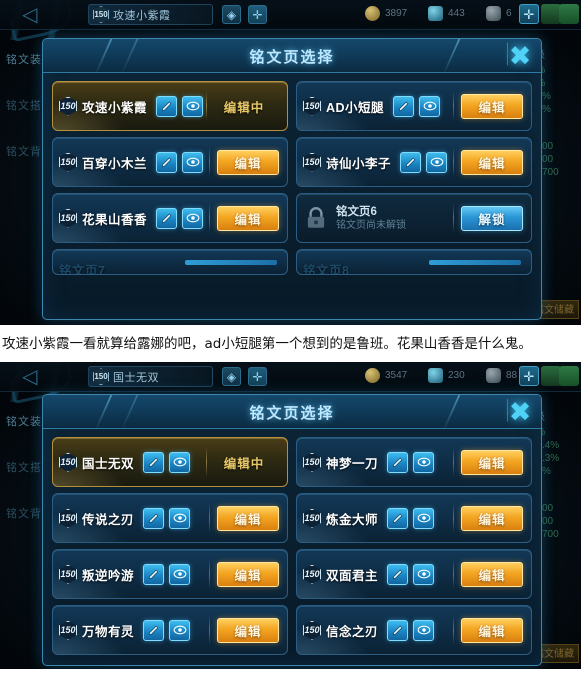  What do you see at coordinates (493, 376) in the screenshot?
I see `ticket-icon` at bounding box center [493, 376].